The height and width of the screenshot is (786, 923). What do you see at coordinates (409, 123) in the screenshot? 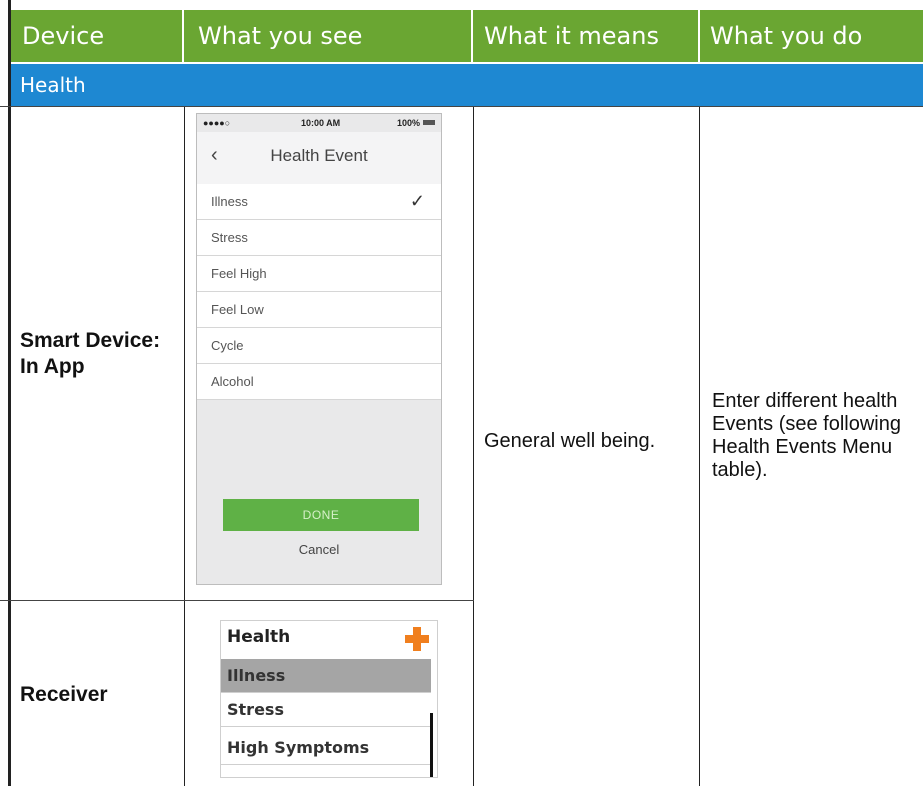
I see `battery-label: 100%` at bounding box center [409, 123].